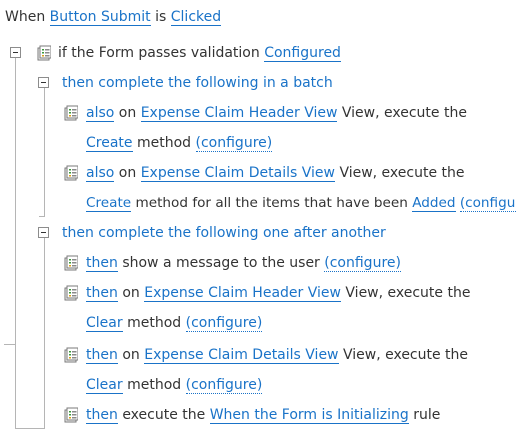 Image resolution: width=516 pixels, height=448 pixels. Describe the element at coordinates (100, 17) in the screenshot. I see `event-control-link: Button Submit` at that location.